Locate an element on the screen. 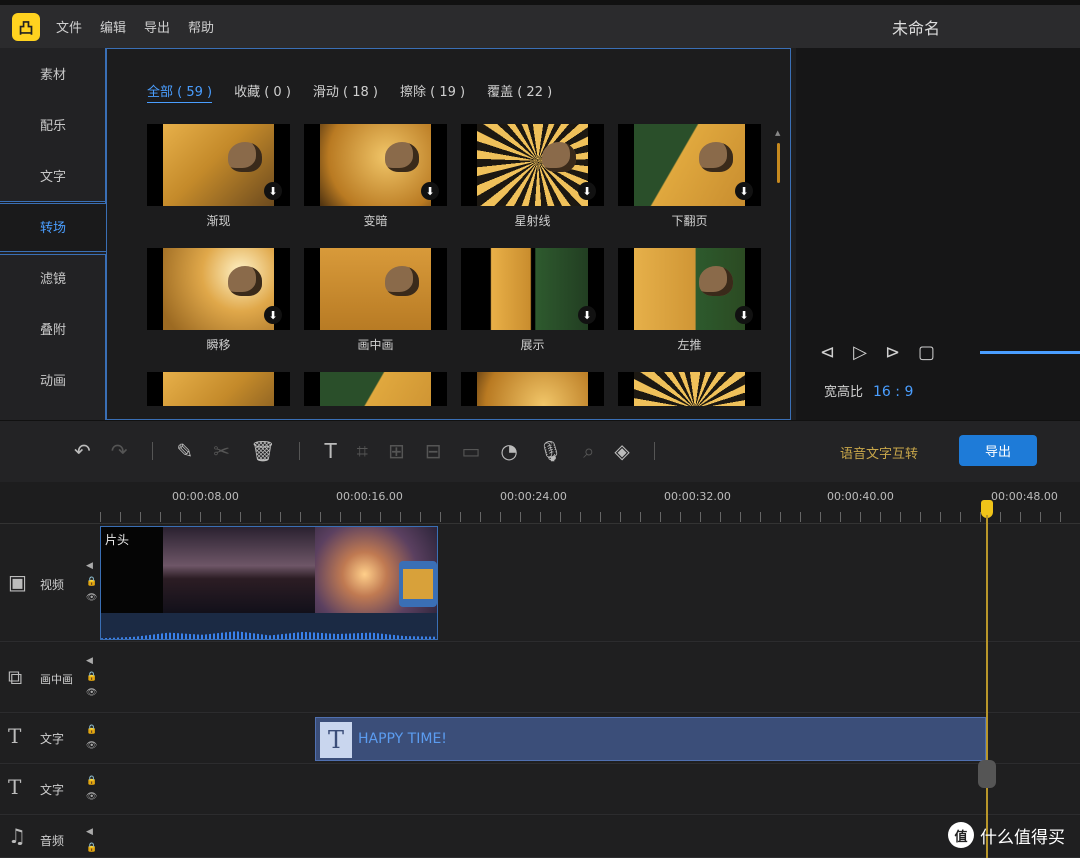 The image size is (1080, 858). preview-panel: ⊲ ▷ ⊳ ▢ 宽高比 16 : 9 is located at coordinates (938, 234).